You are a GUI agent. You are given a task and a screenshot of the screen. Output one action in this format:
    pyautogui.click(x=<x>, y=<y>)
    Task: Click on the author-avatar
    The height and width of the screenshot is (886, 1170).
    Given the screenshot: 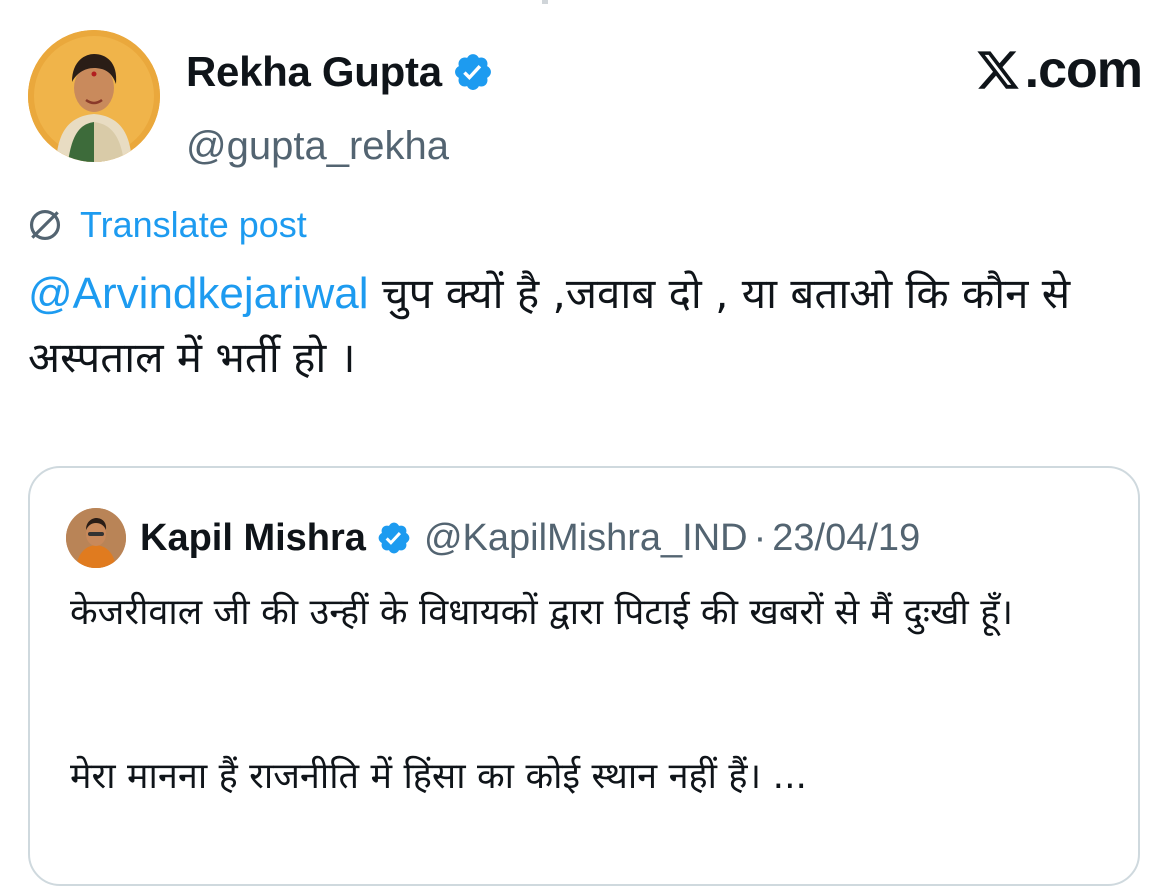 What is the action you would take?
    pyautogui.click(x=94, y=96)
    